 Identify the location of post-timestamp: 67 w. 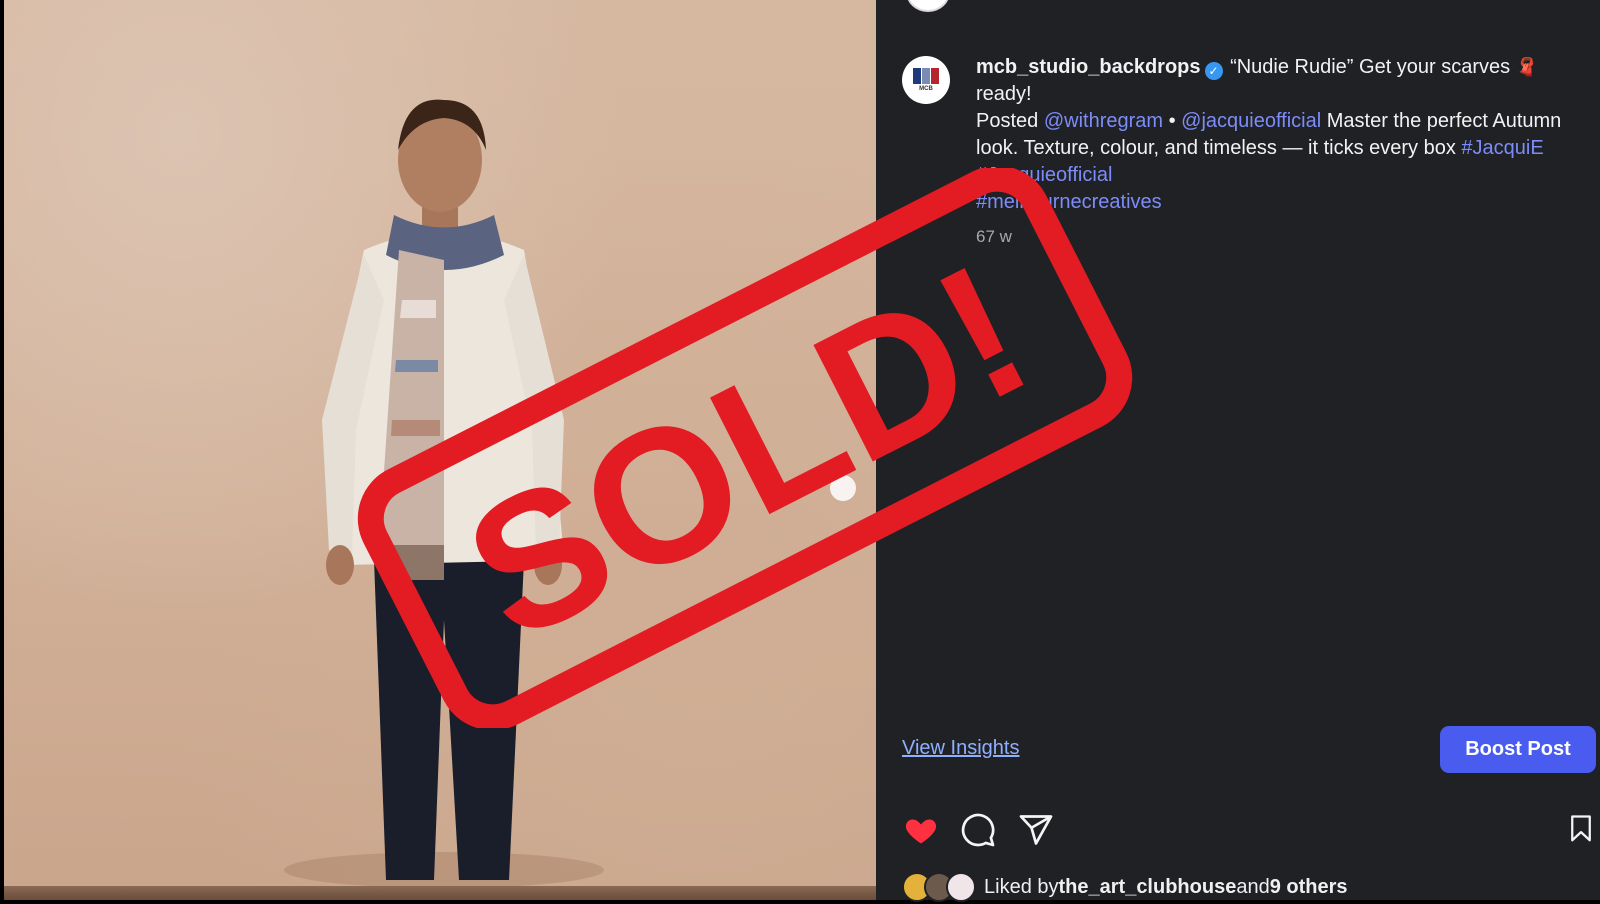
(994, 237).